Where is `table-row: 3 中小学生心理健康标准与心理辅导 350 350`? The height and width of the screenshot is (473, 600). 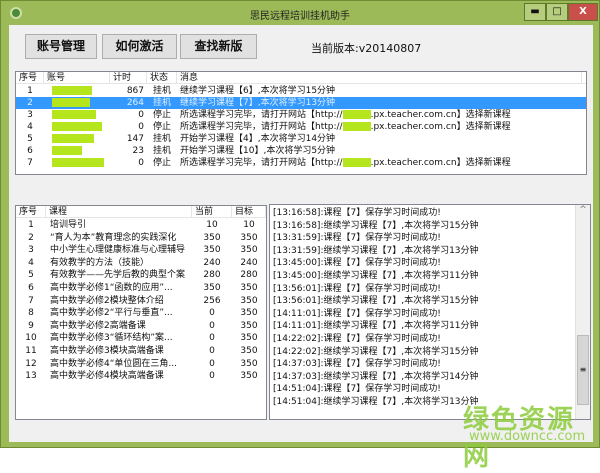
table-row: 3 中小学生心理健康标准与心理辅导 350 350 is located at coordinates (141, 250).